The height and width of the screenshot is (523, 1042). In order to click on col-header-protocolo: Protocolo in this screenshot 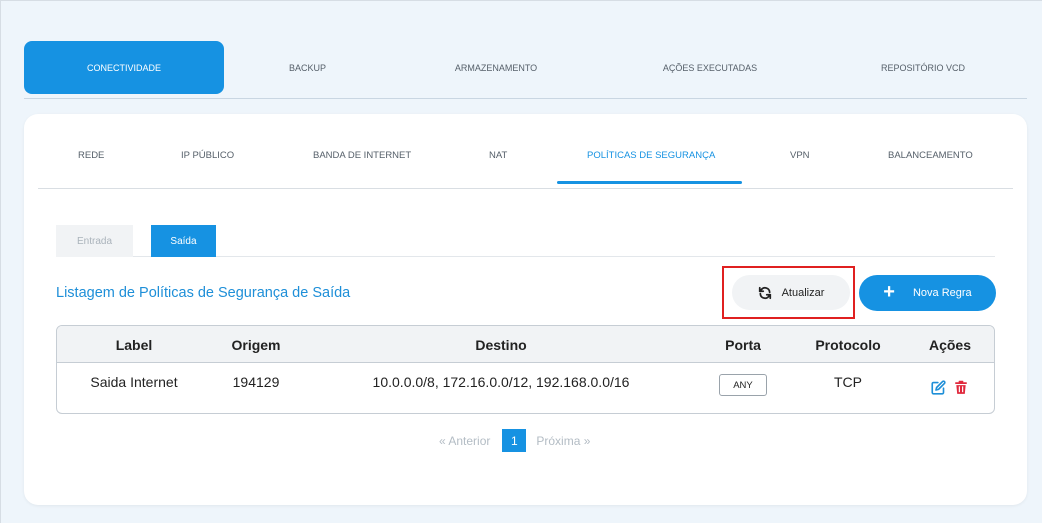, I will do `click(848, 345)`.